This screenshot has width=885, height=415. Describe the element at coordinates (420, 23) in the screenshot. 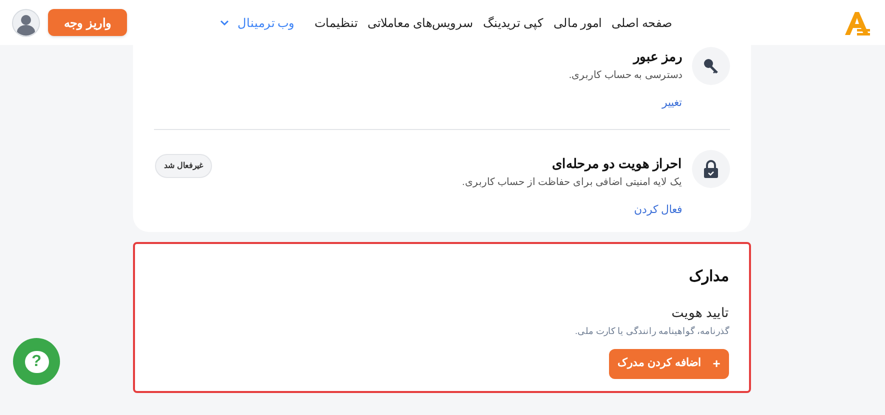

I see `nav-link: سرویس‌های معاملاتی` at that location.